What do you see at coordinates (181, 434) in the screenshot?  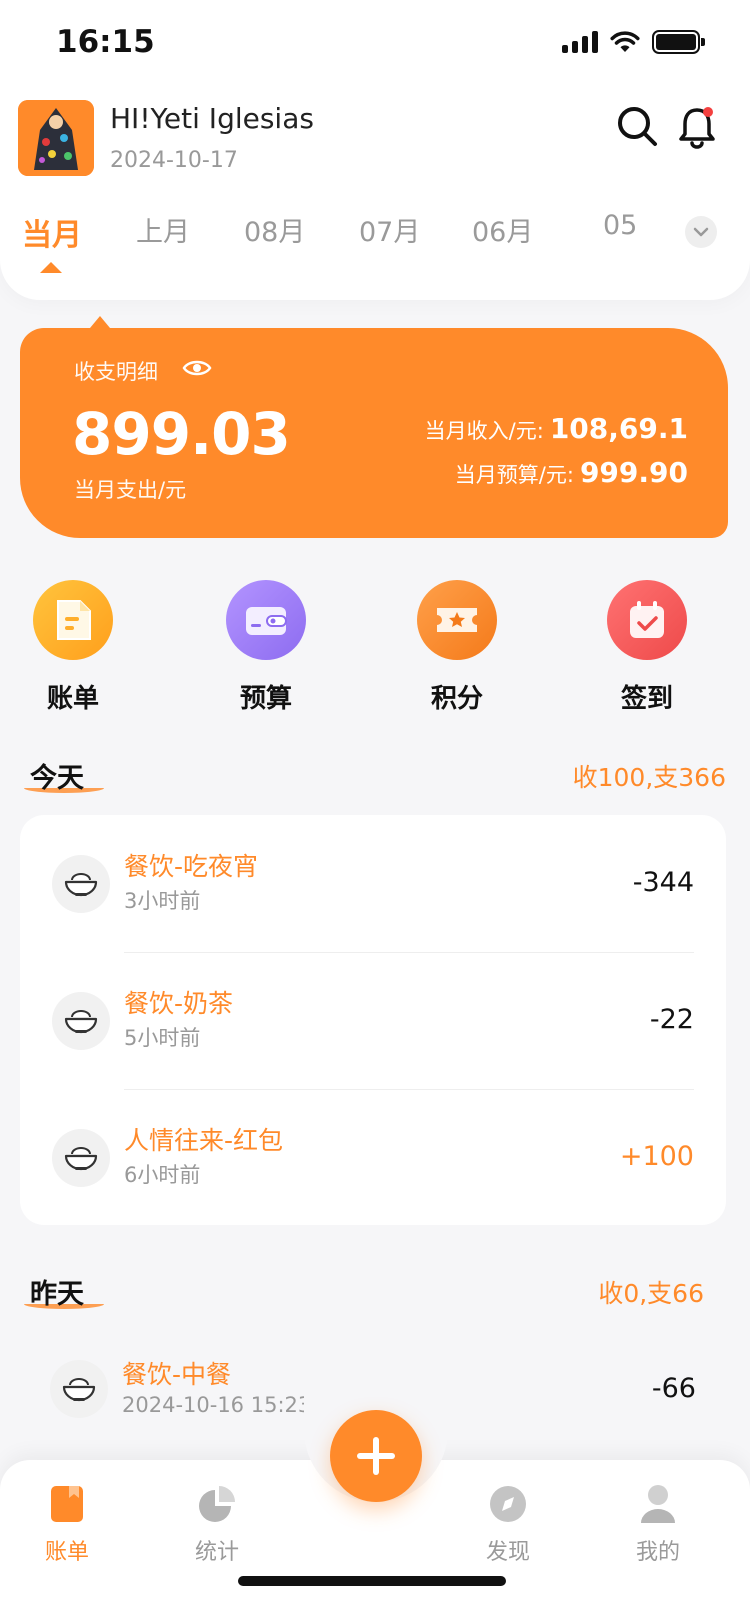 I see `monthly-expense-amount: 899.03` at bounding box center [181, 434].